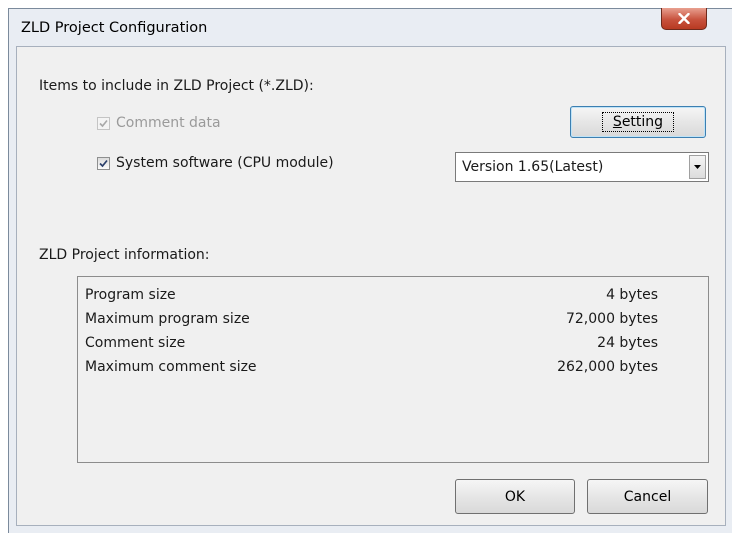 The height and width of the screenshot is (533, 732). I want to click on info-row: Maximum comment size 262,000 bytes, so click(371, 367).